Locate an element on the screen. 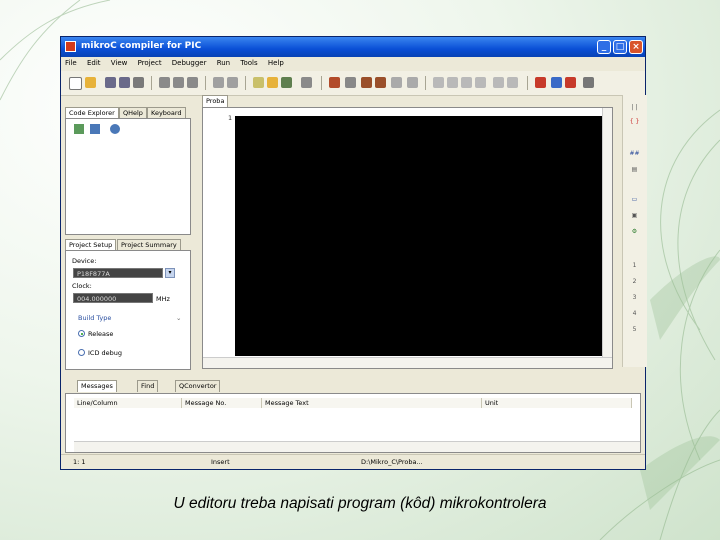 This screenshot has height=540, width=720. debug-icon is located at coordinates (412, 82).